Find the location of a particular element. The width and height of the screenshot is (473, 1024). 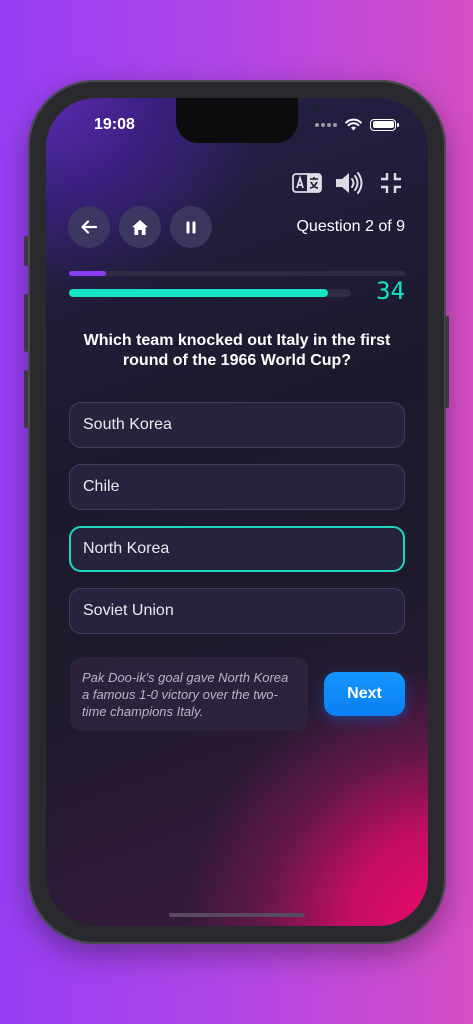

pause-icon is located at coordinates (191, 227).